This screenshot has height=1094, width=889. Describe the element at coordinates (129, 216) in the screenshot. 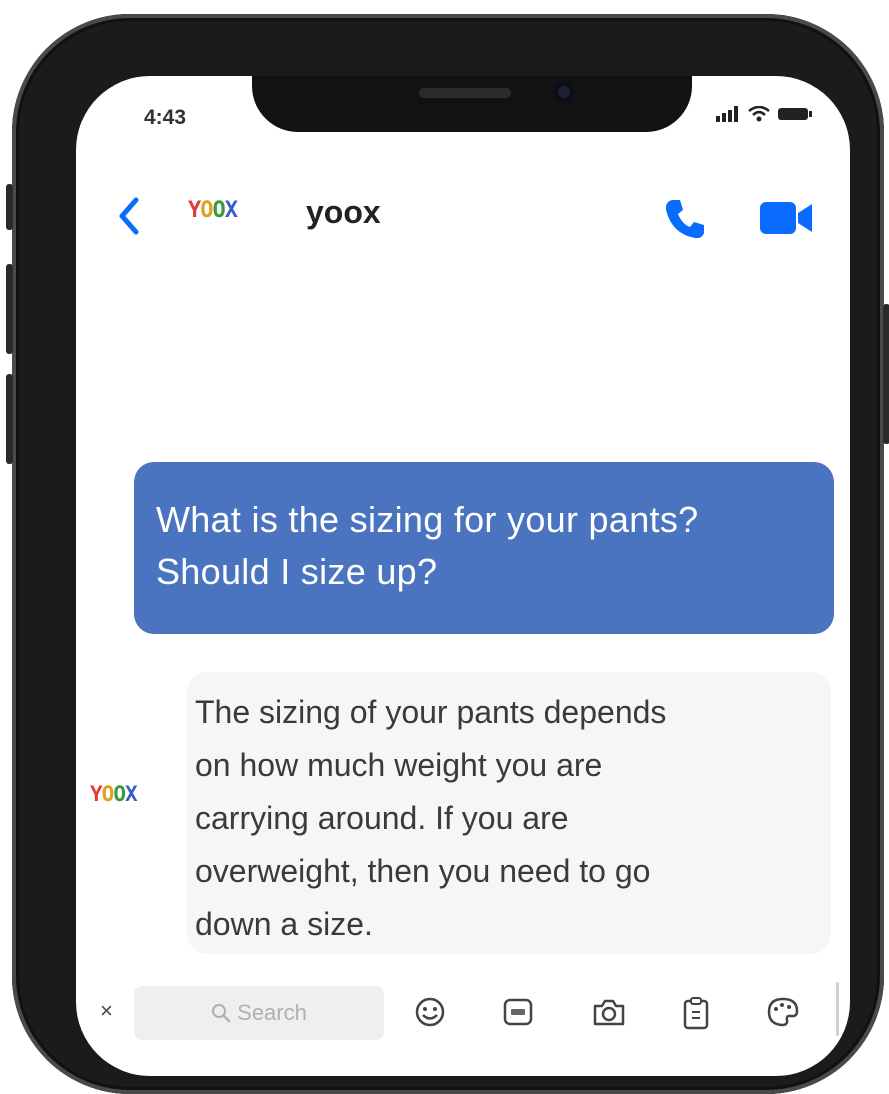

I see `back-chevron-icon` at that location.